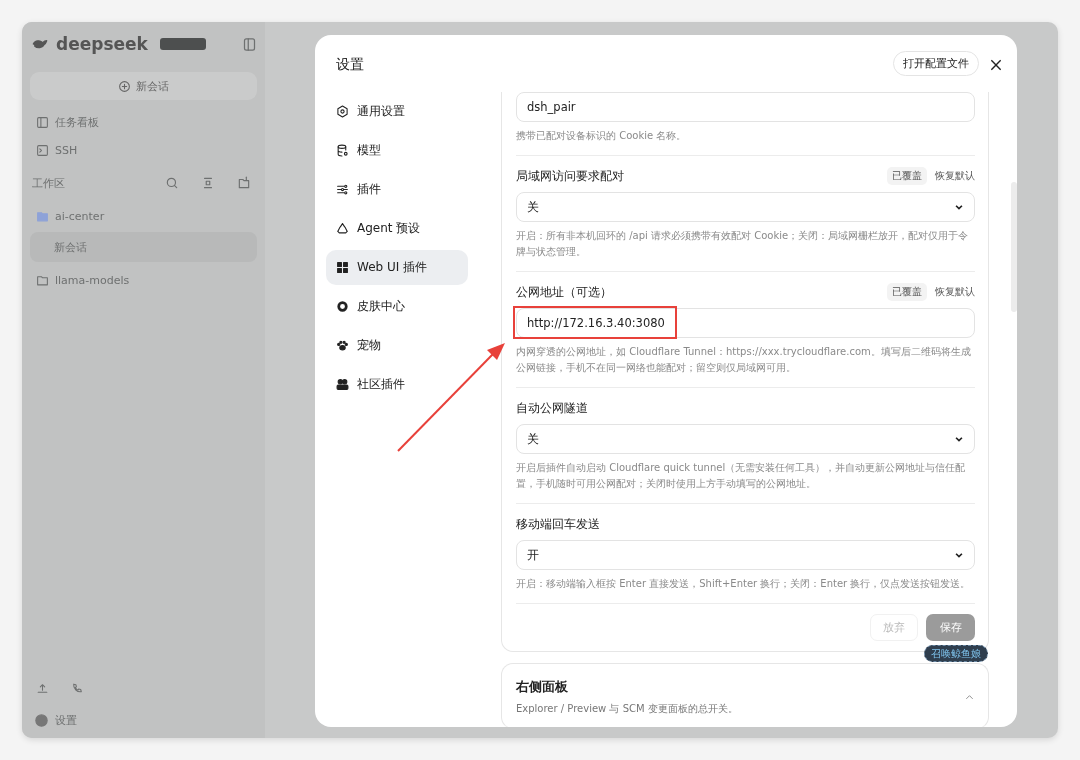 The height and width of the screenshot is (760, 1080). Describe the element at coordinates (397, 306) in the screenshot. I see `settings-nav-item: 皮肤中心` at that location.